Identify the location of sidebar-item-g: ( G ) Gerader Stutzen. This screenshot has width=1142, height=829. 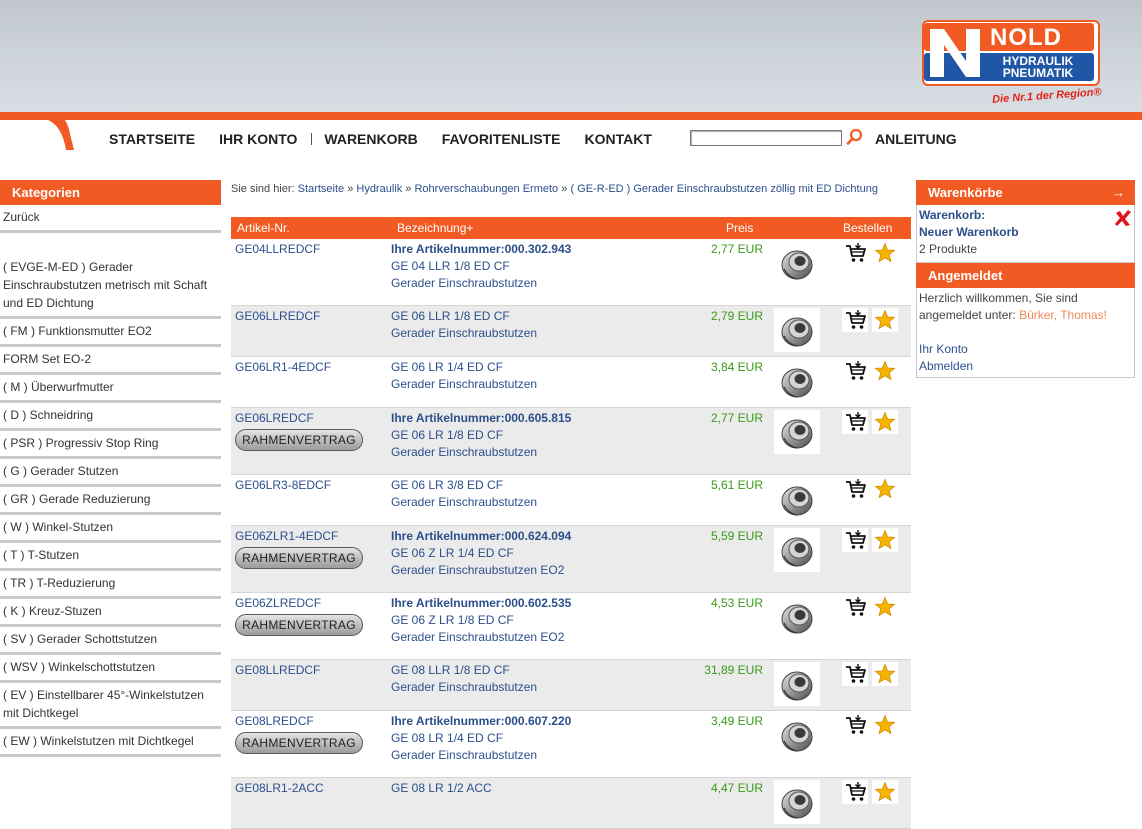
(110, 473).